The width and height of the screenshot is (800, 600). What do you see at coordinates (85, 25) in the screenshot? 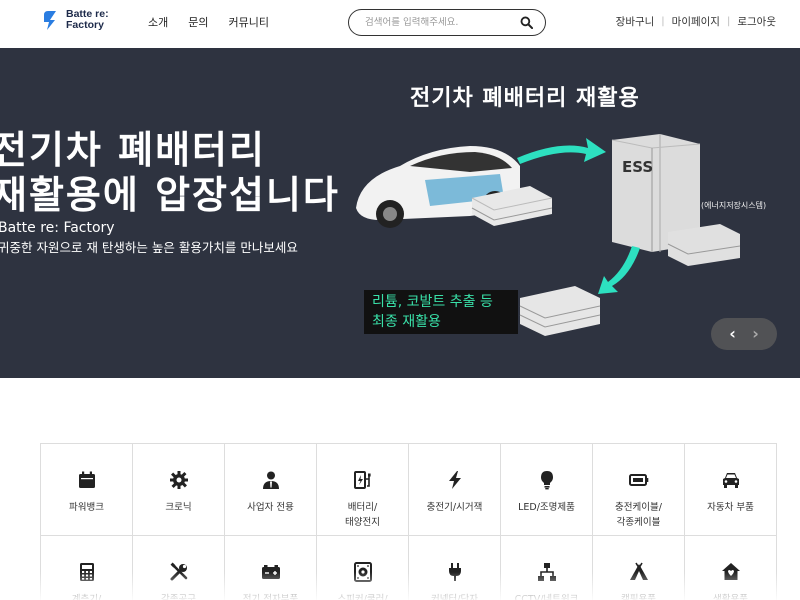
I see `logo-line2: Factory` at bounding box center [85, 25].